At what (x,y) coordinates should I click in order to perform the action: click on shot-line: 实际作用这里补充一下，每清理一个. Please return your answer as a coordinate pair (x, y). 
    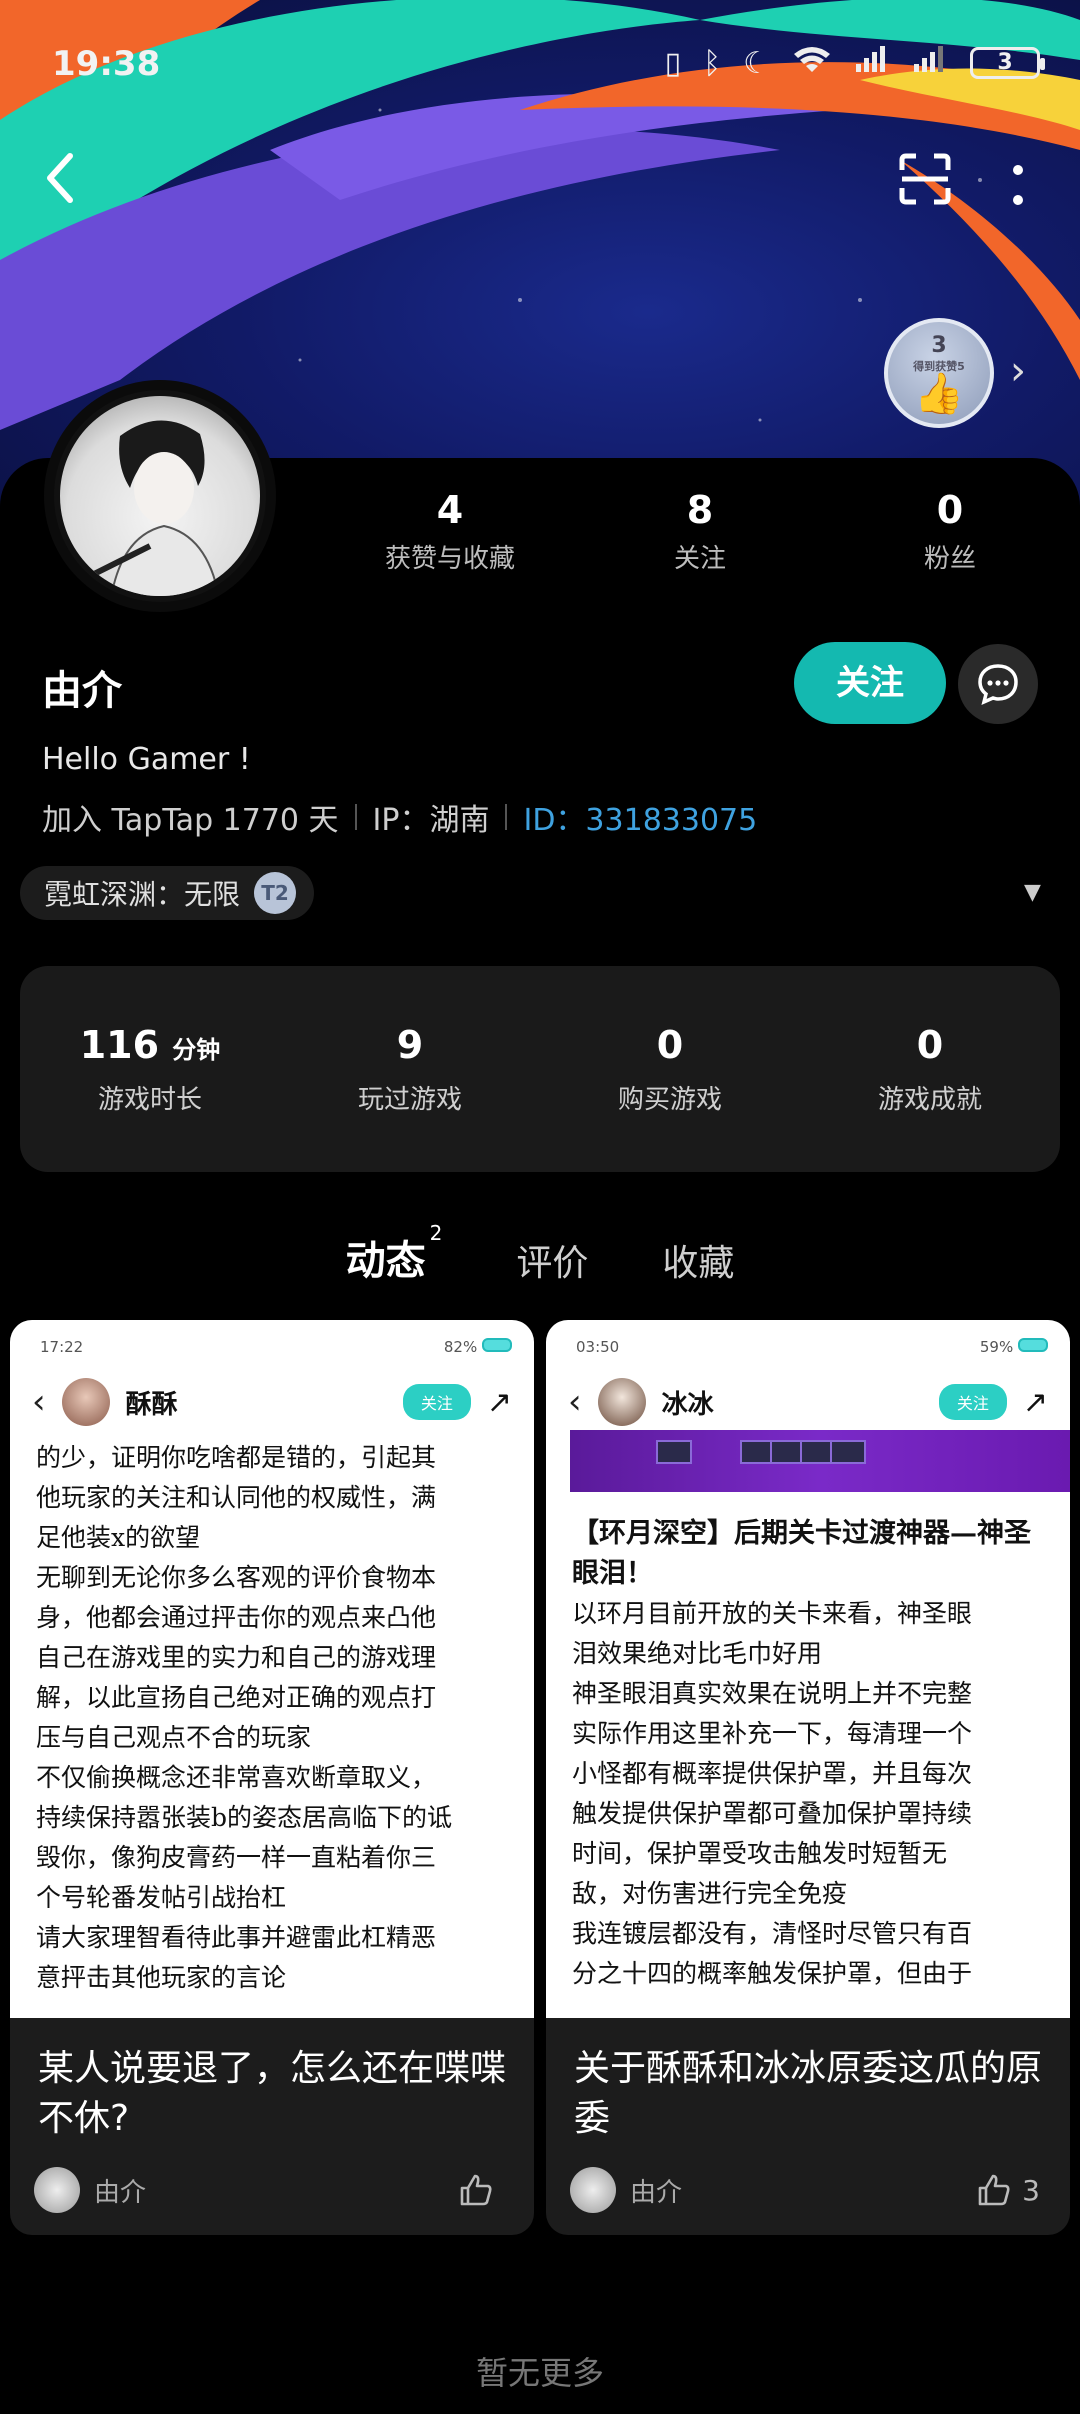
    Looking at the image, I should click on (772, 1733).